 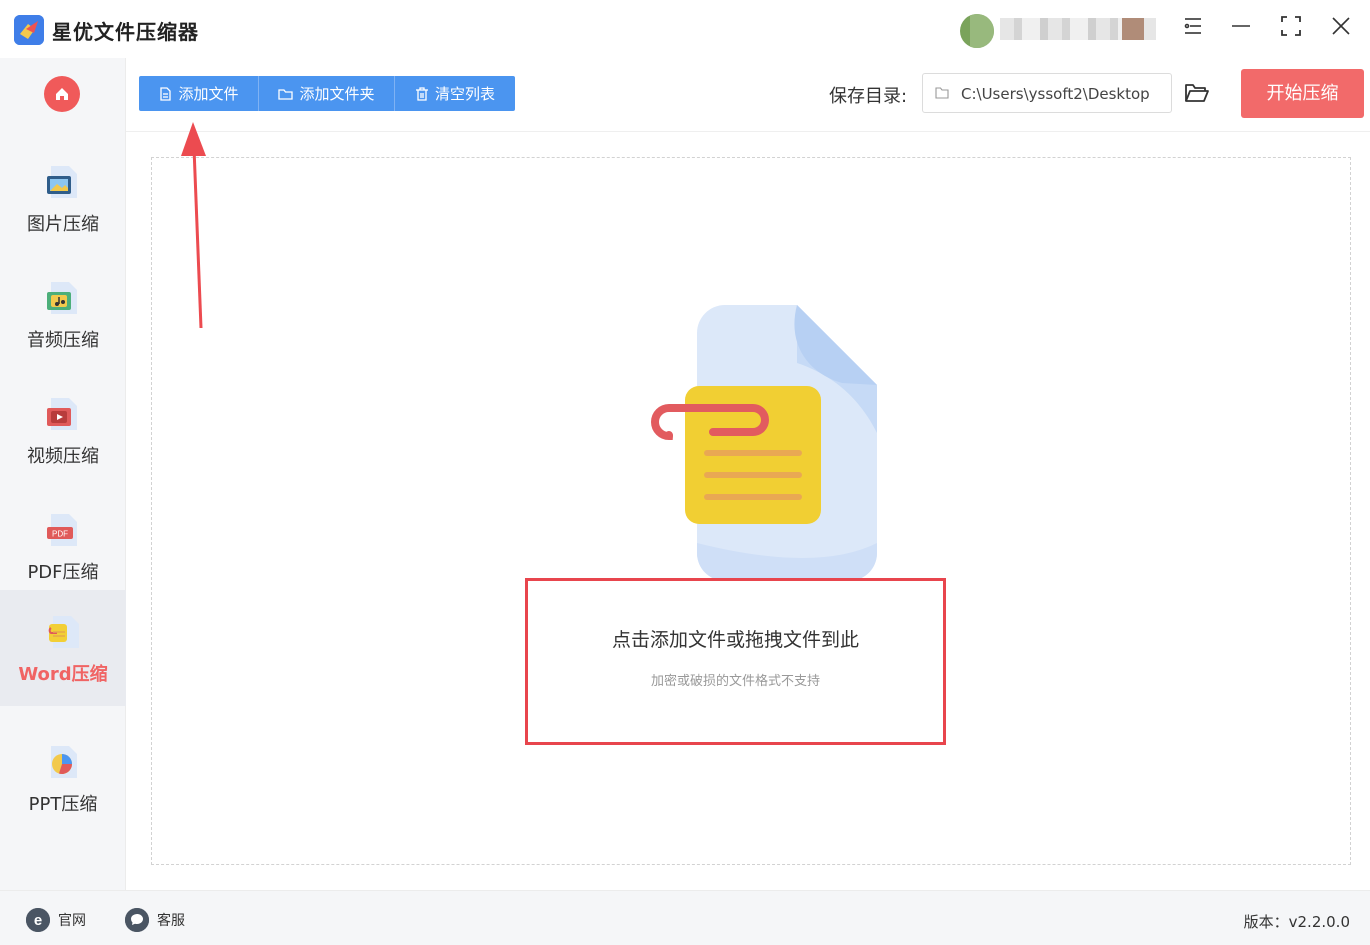 What do you see at coordinates (72, 921) in the screenshot?
I see `website-label: 官网` at bounding box center [72, 921].